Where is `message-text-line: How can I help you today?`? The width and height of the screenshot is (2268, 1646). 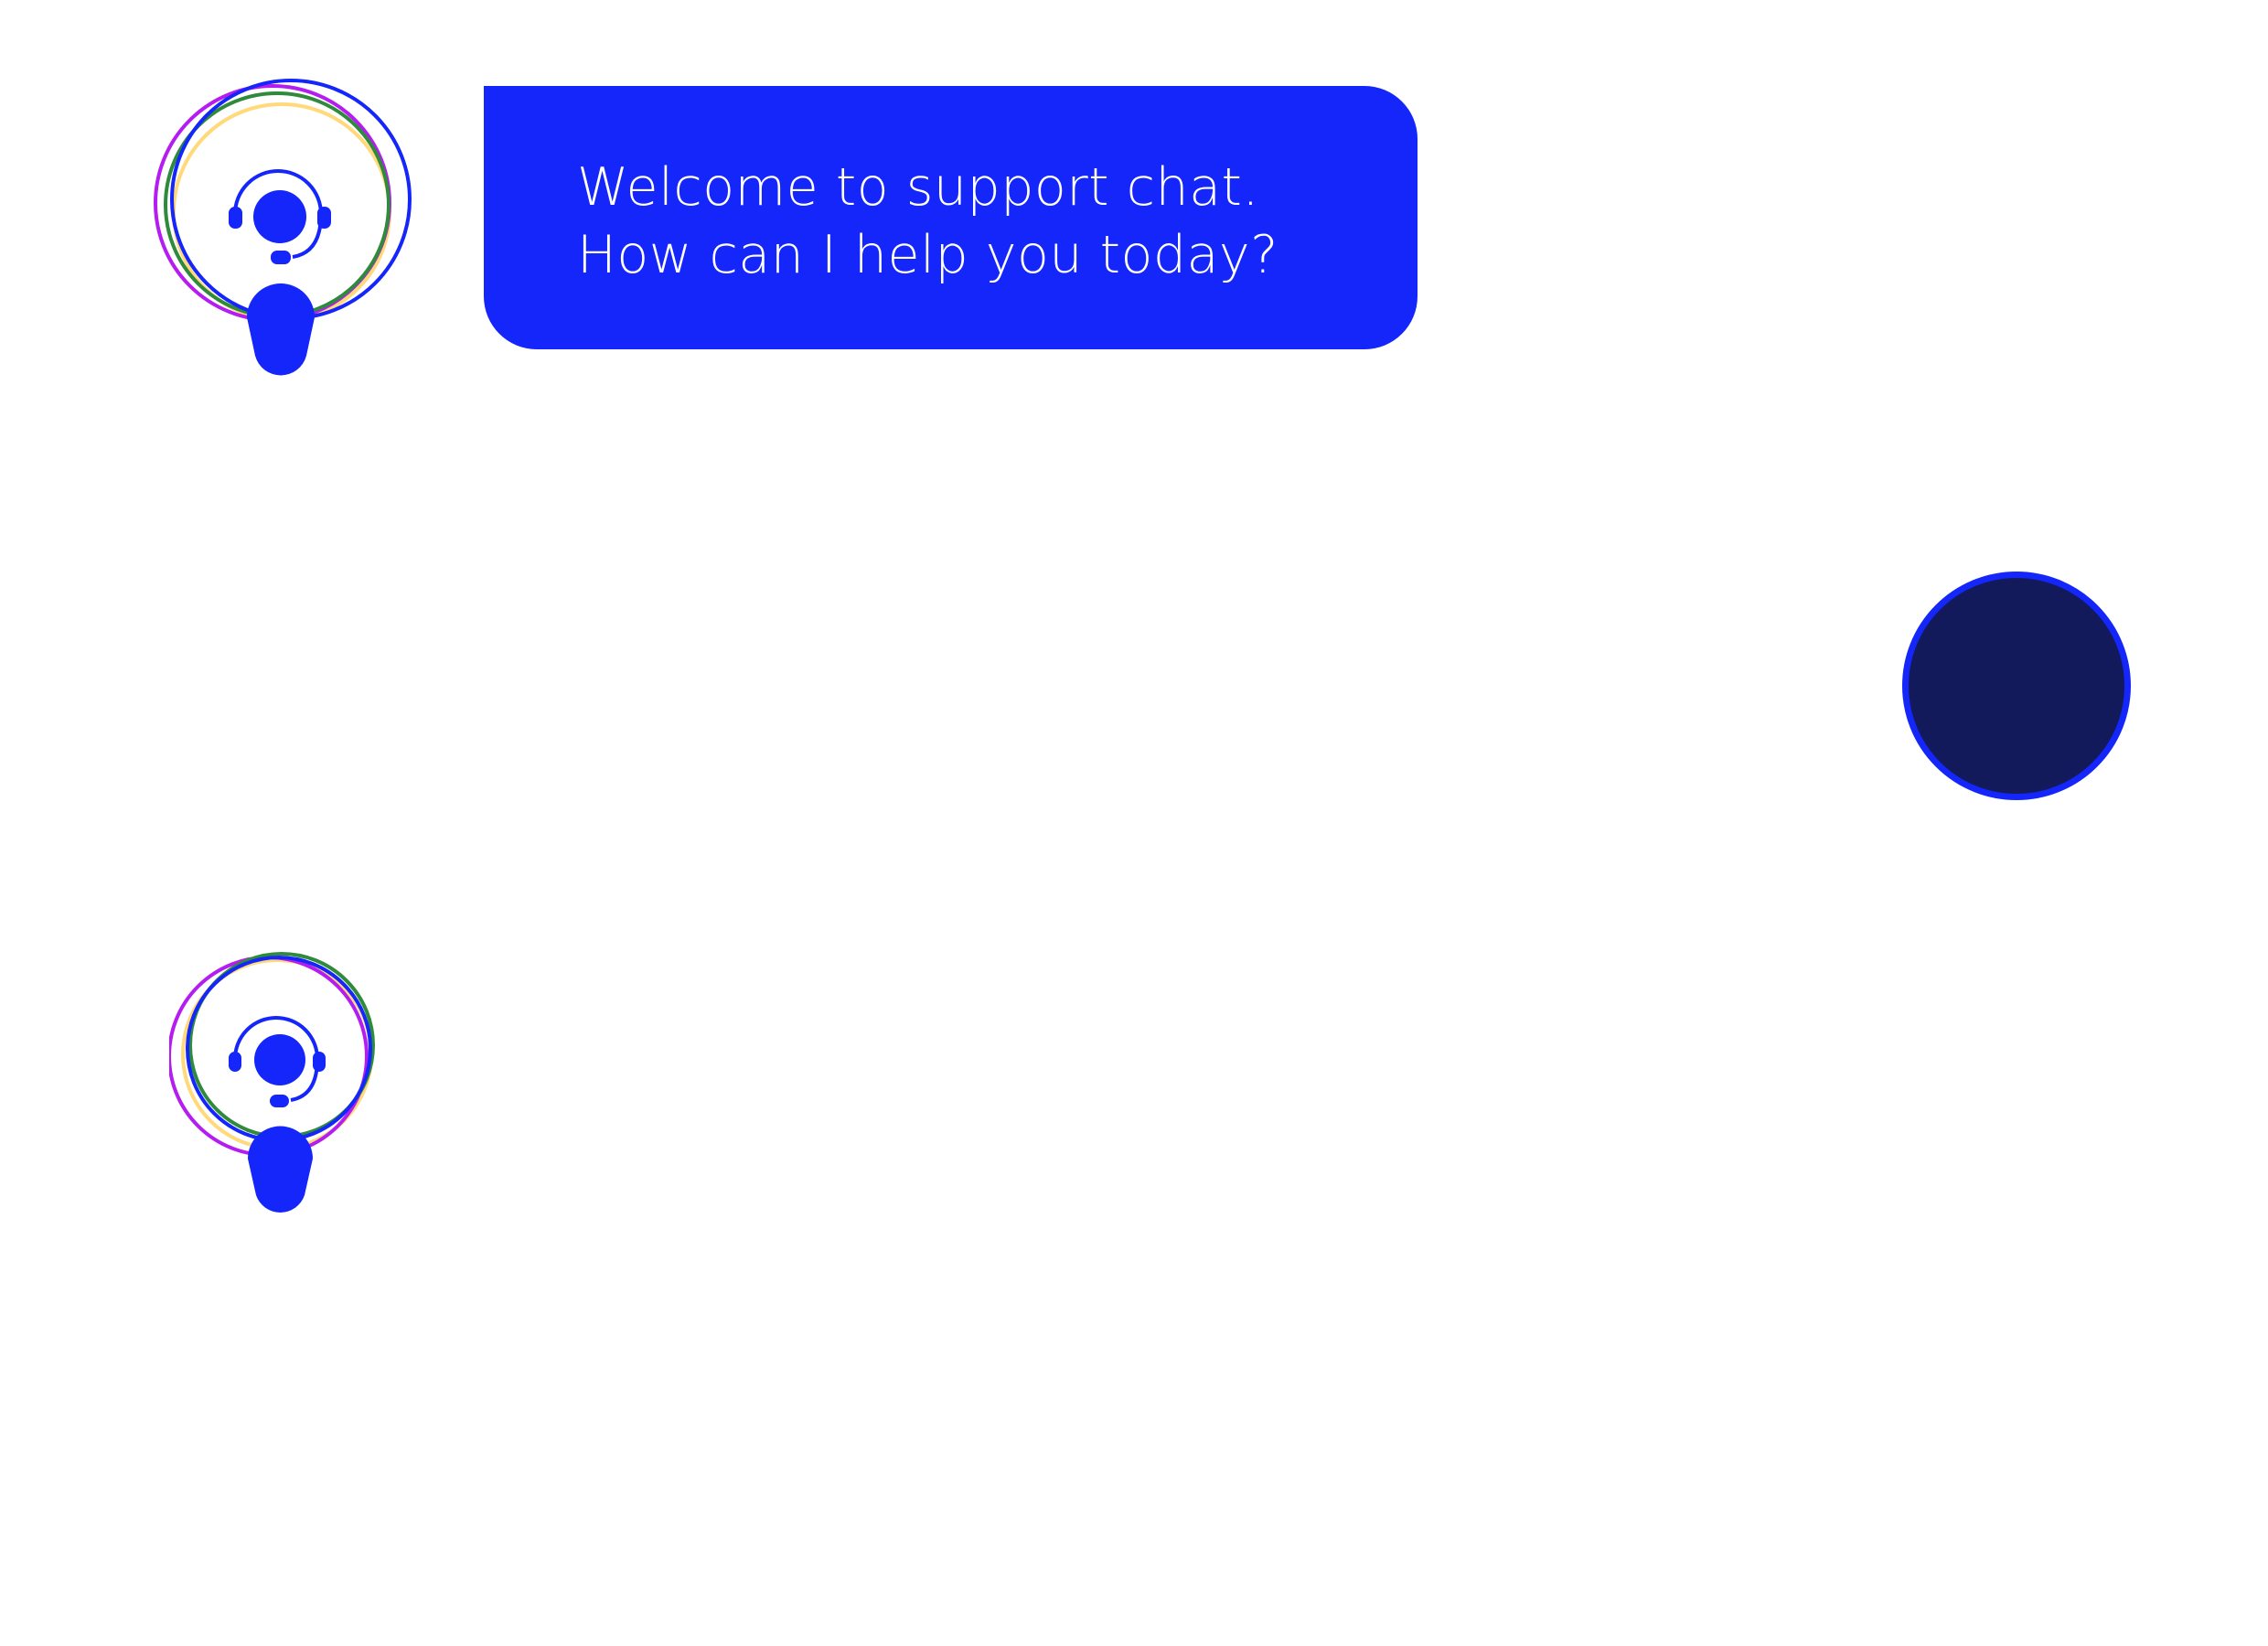 message-text-line: How can I help you today? is located at coordinates (927, 255).